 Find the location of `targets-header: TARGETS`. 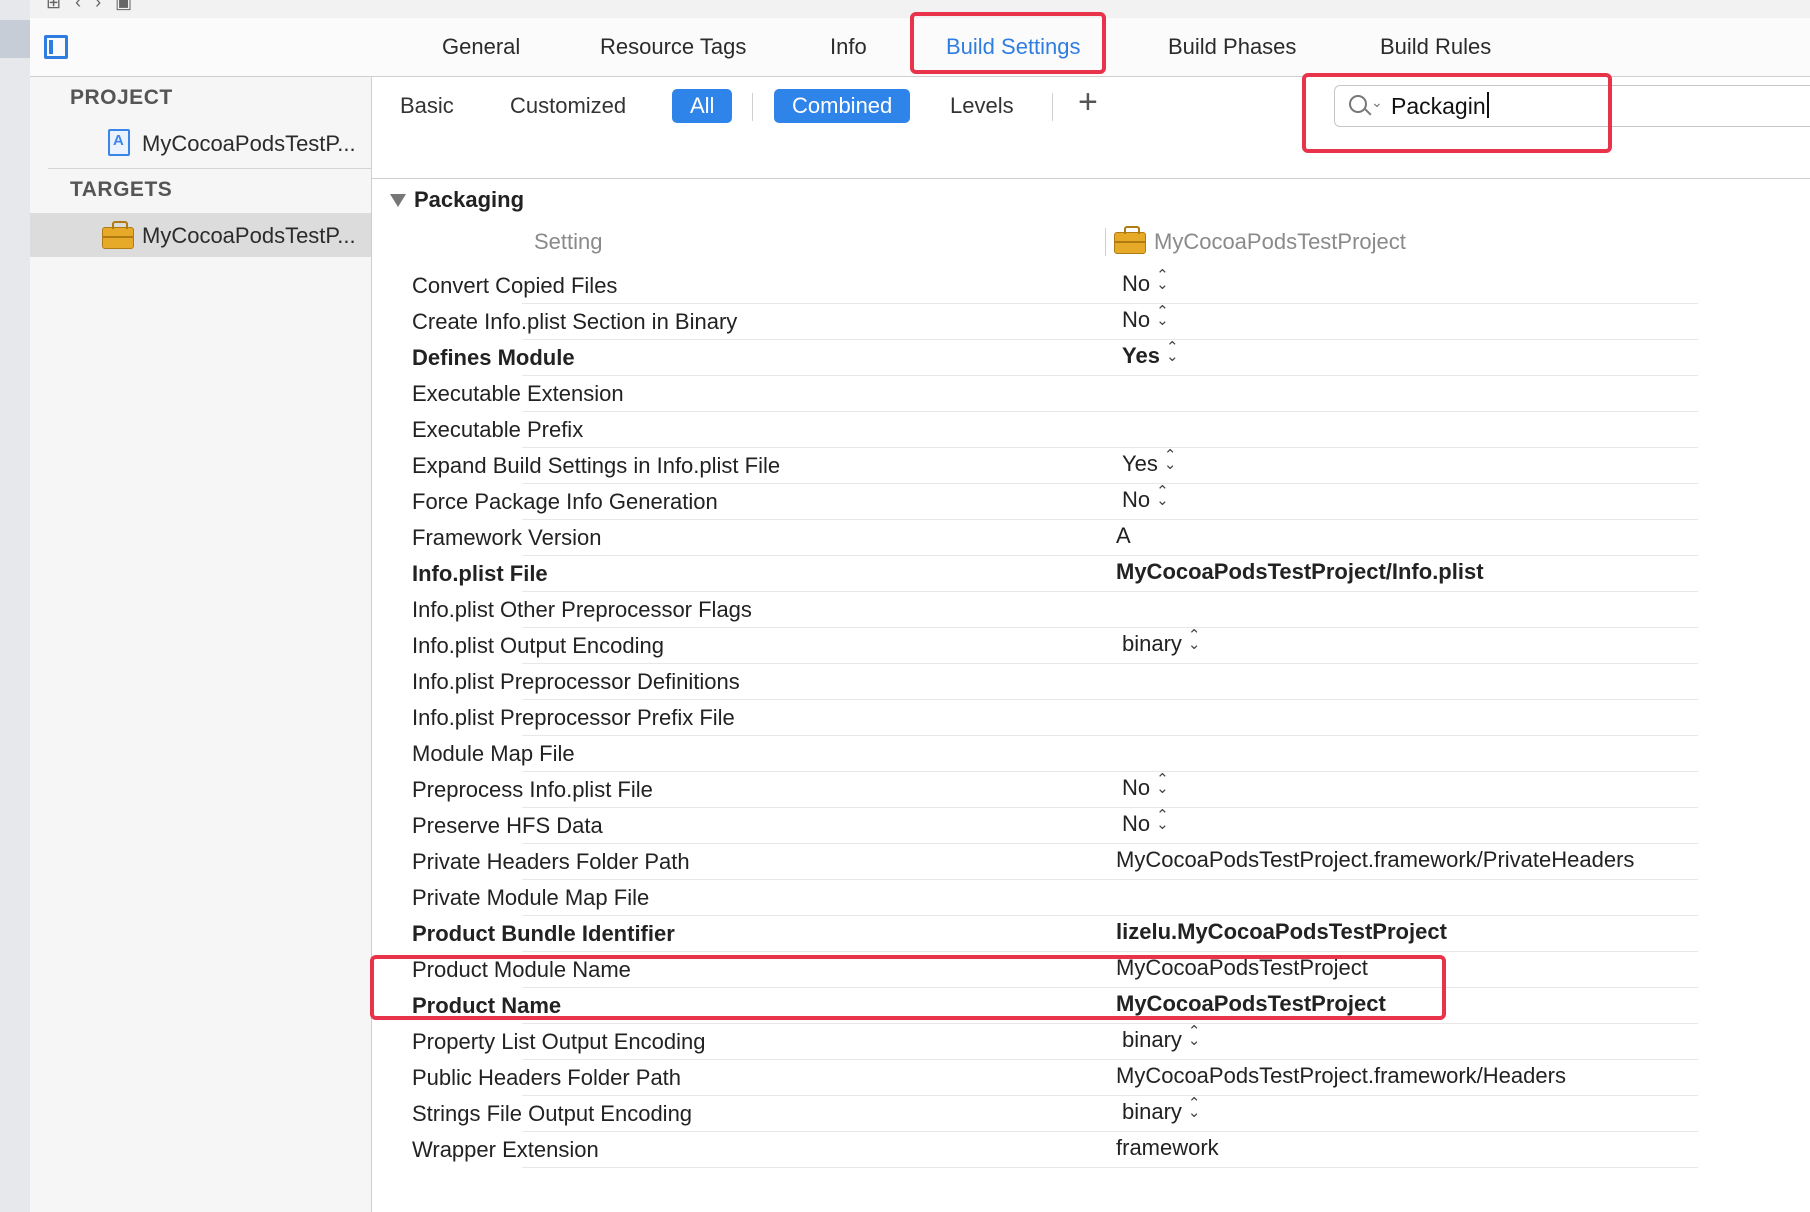

targets-header: TARGETS is located at coordinates (121, 189).